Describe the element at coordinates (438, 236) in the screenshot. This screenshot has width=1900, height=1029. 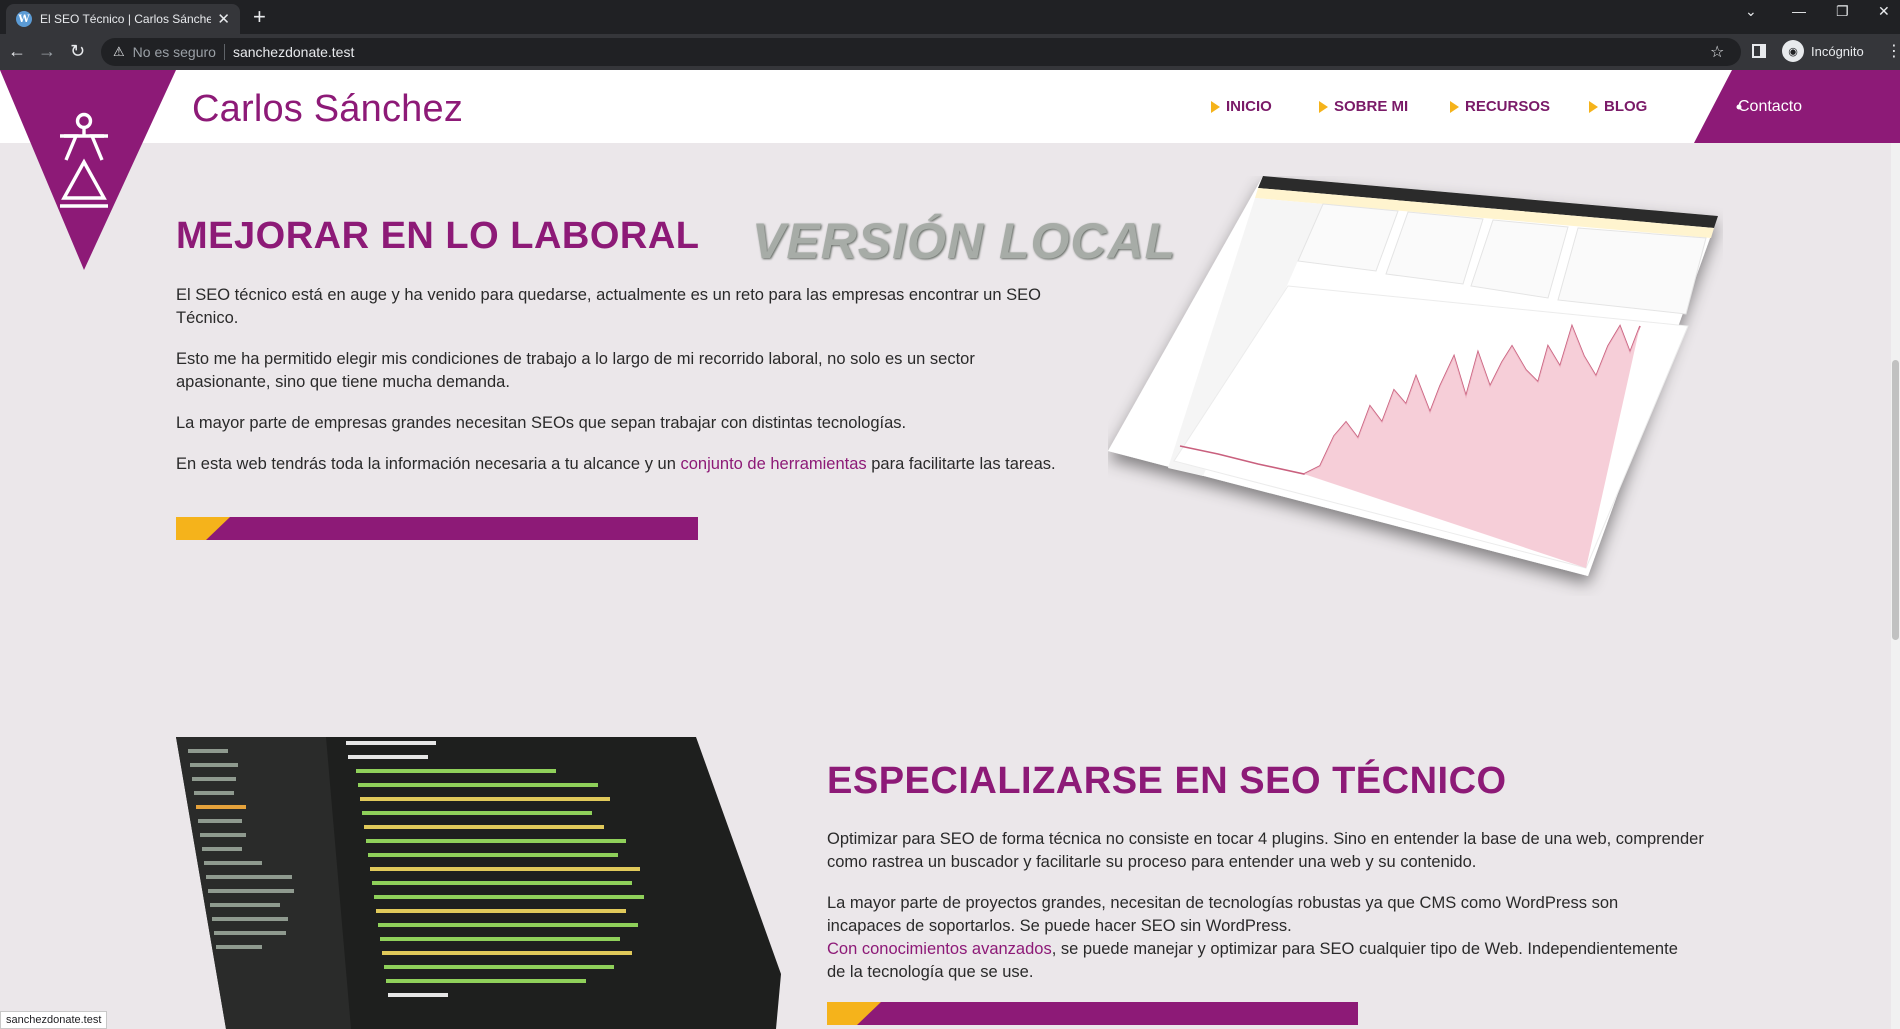
I see `section-title: MEJORAR EN LO LABORAL` at that location.